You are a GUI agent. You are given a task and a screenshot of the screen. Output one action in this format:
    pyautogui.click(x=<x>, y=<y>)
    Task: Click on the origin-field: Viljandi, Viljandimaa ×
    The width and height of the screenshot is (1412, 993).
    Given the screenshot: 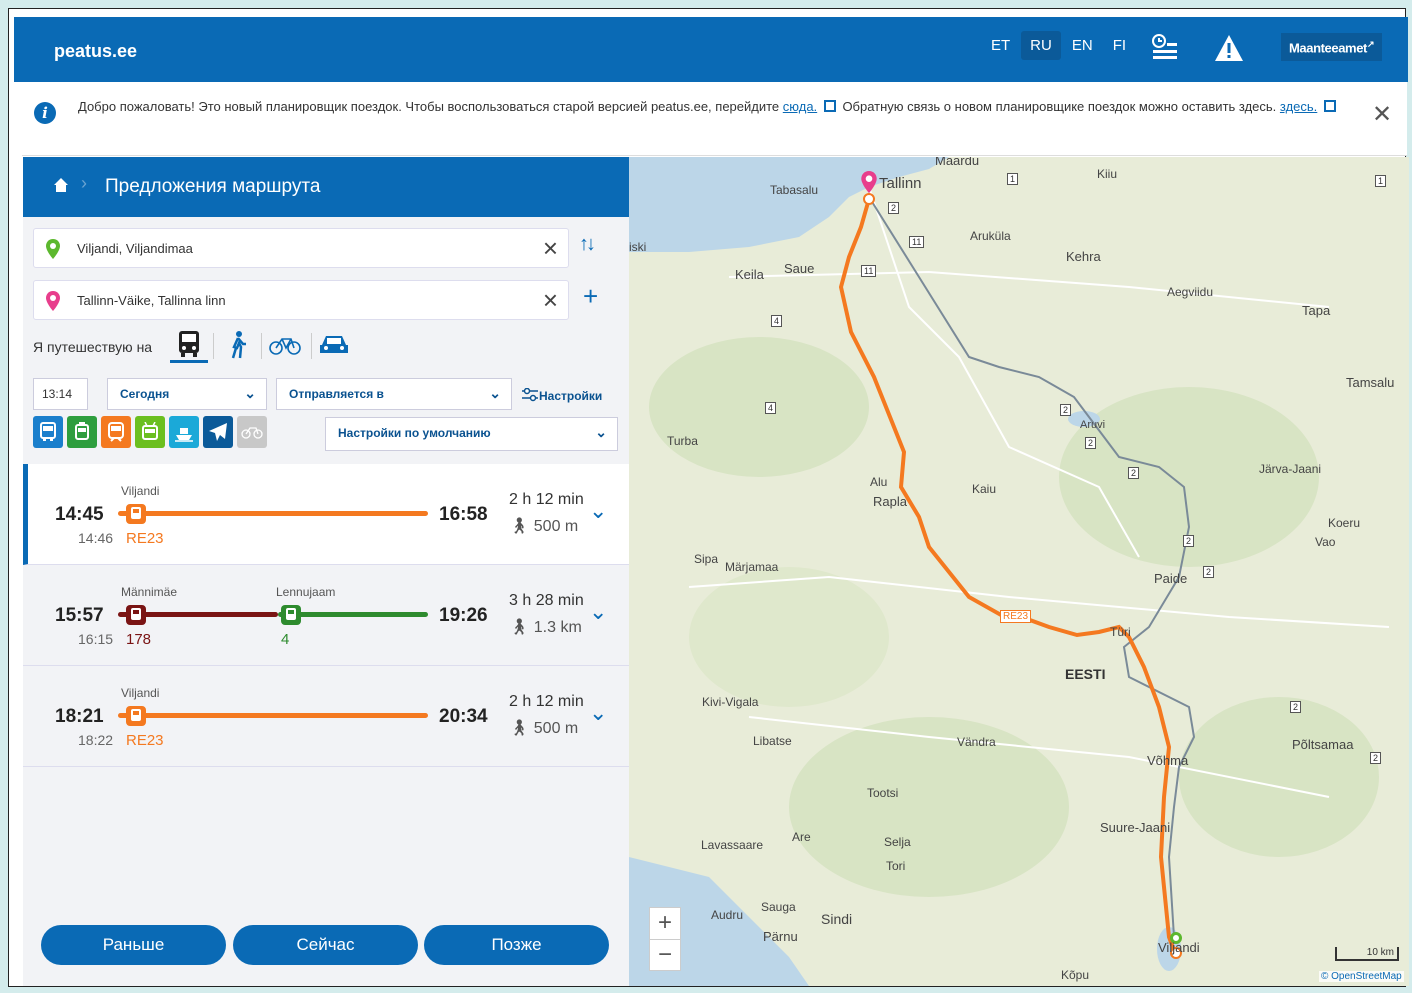 What is the action you would take?
    pyautogui.click(x=301, y=248)
    